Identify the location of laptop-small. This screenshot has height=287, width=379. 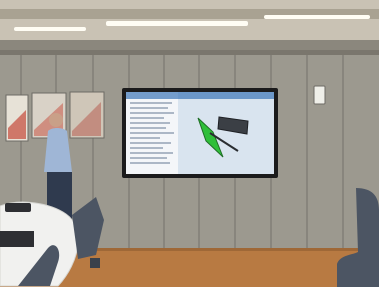
(18, 207).